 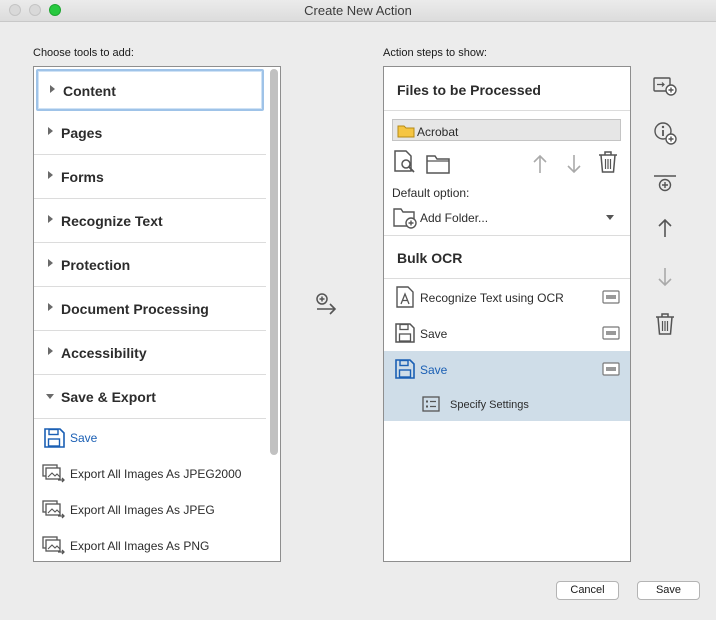 What do you see at coordinates (507, 369) in the screenshot?
I see `step-save-selected: Save` at bounding box center [507, 369].